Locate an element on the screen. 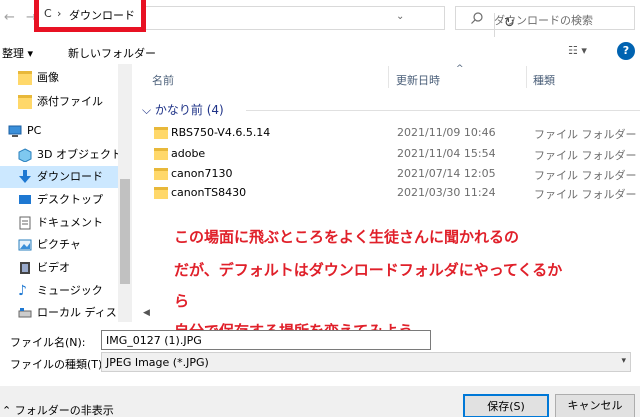 This screenshot has width=640, height=417. nav-item-images: 画像 is located at coordinates (59, 78).